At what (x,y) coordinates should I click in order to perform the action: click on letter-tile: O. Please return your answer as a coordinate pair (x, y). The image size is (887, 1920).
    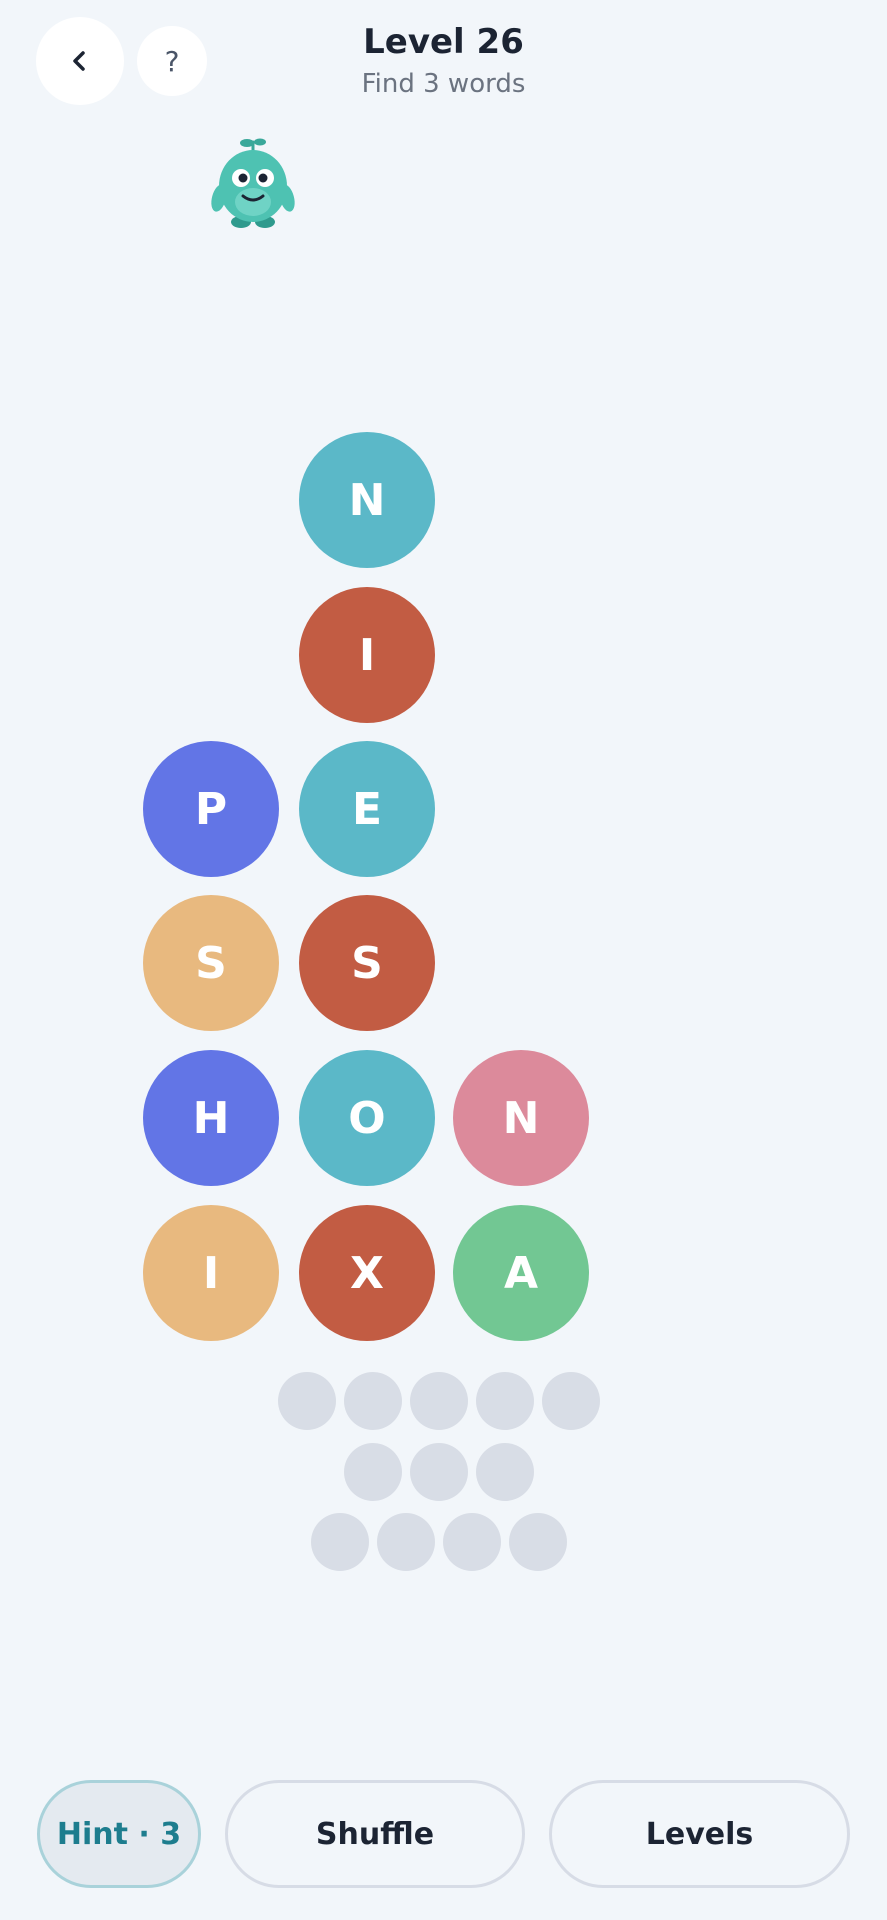
    Looking at the image, I should click on (367, 1118).